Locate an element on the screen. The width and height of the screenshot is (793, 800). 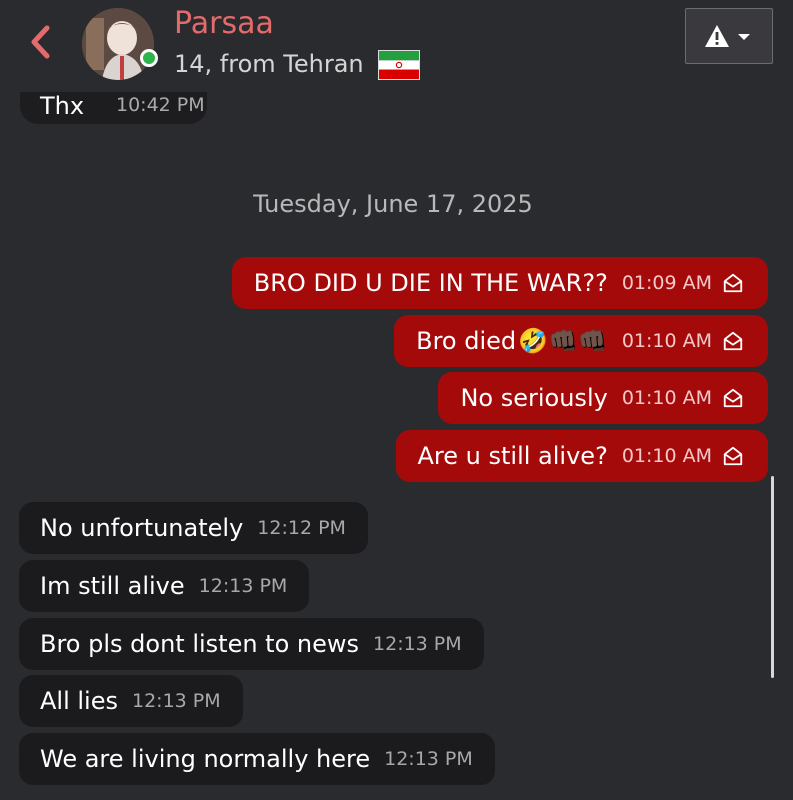
chevron-left-icon is located at coordinates (40, 42).